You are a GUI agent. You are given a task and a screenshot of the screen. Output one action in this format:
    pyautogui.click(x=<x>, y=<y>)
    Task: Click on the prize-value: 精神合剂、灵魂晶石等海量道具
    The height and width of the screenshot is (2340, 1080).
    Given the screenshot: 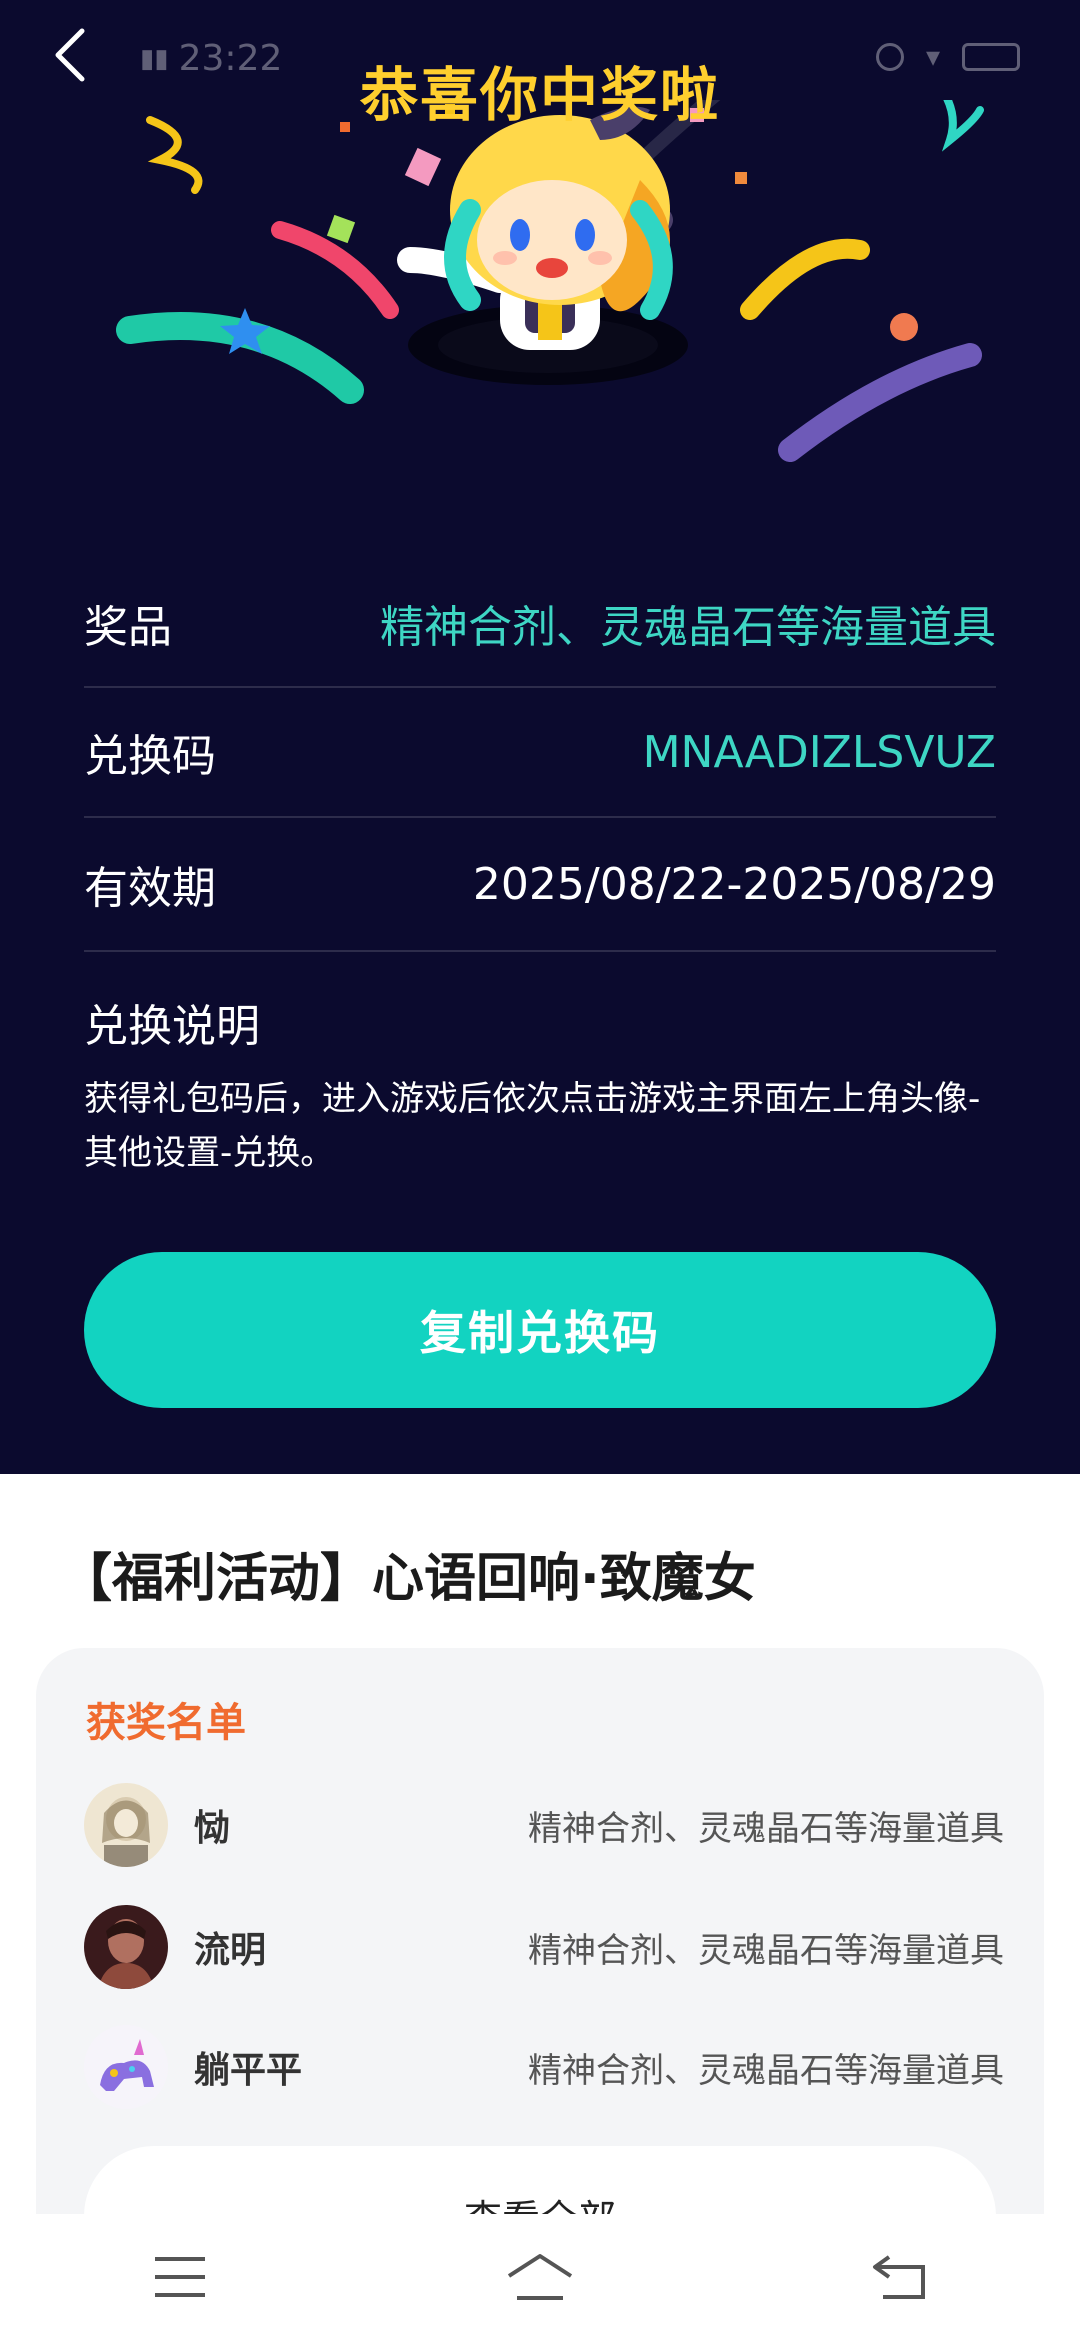 What is the action you would take?
    pyautogui.click(x=688, y=627)
    